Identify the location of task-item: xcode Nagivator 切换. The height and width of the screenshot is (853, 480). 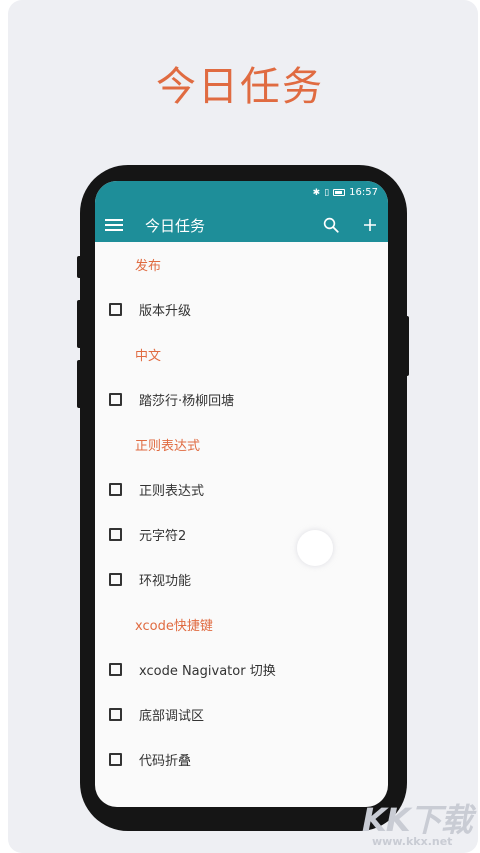
(241, 669).